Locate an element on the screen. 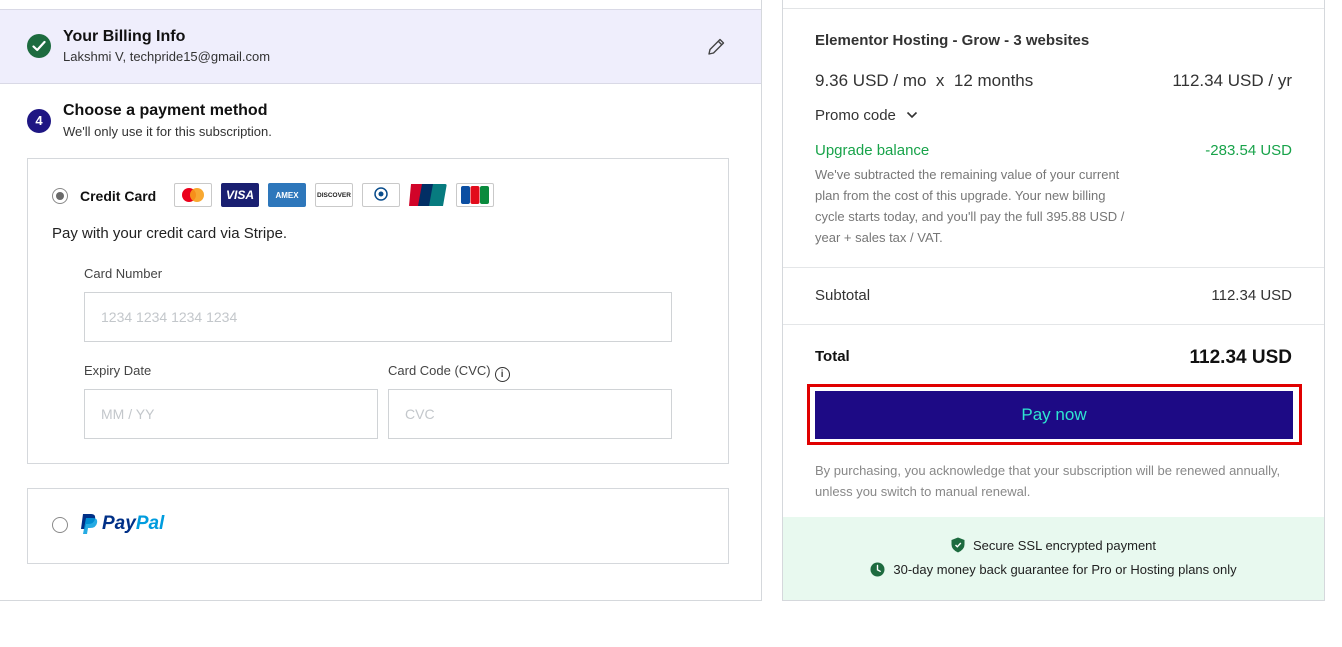 The height and width of the screenshot is (647, 1342). product-name: Elementor Hosting - Grow - 3 websites is located at coordinates (952, 40).